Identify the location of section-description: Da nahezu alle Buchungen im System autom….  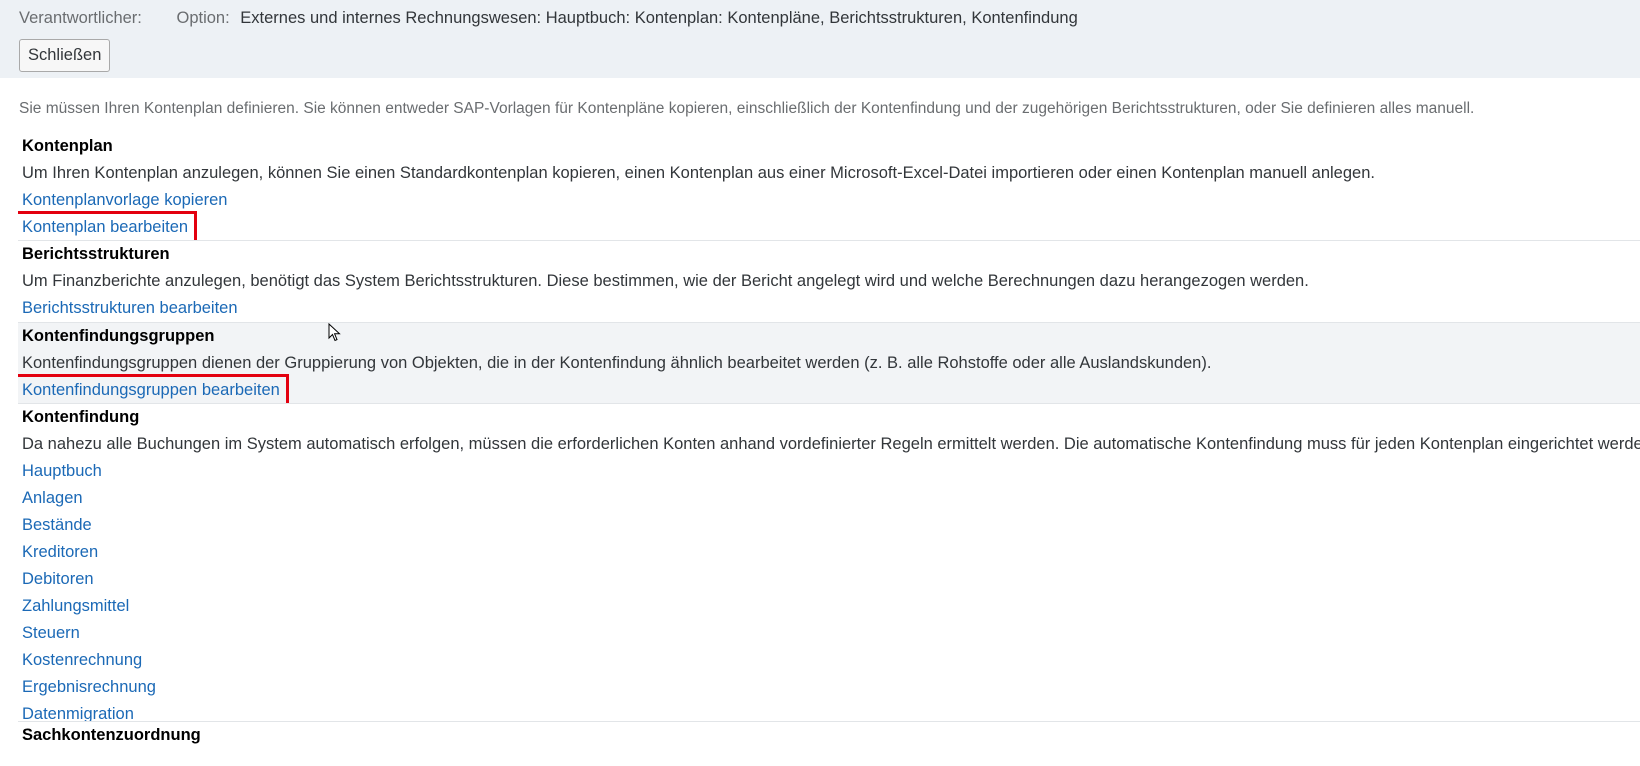
(831, 444).